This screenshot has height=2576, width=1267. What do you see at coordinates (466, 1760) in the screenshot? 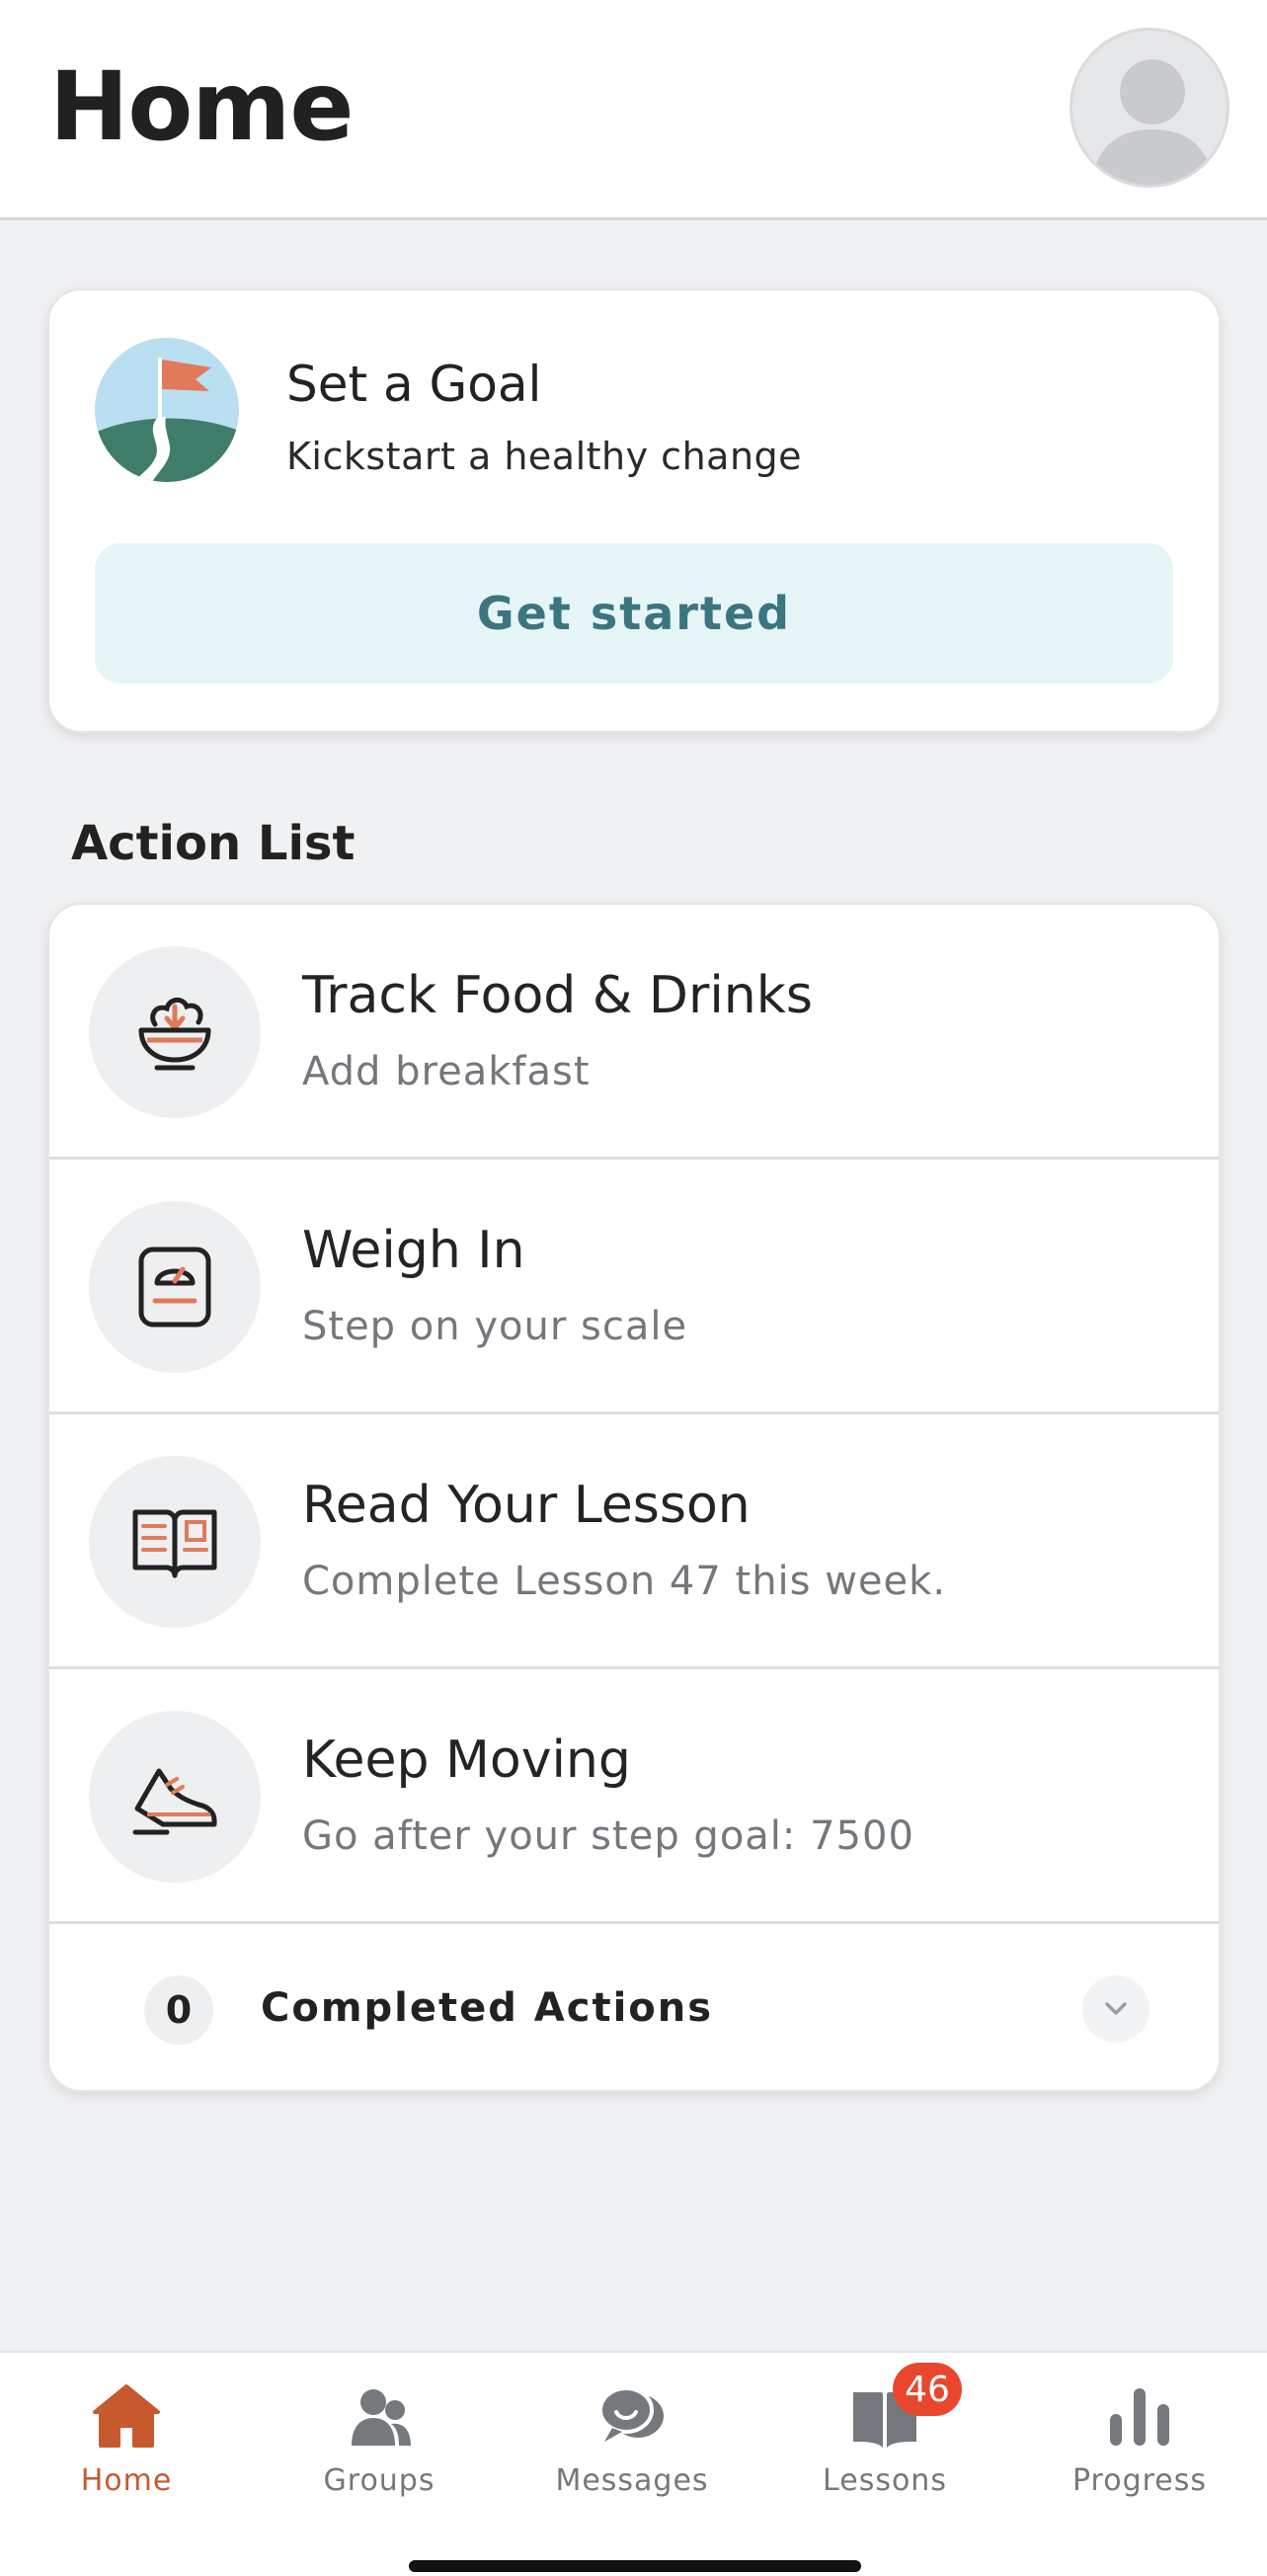
I see `action-title: Keep Moving` at bounding box center [466, 1760].